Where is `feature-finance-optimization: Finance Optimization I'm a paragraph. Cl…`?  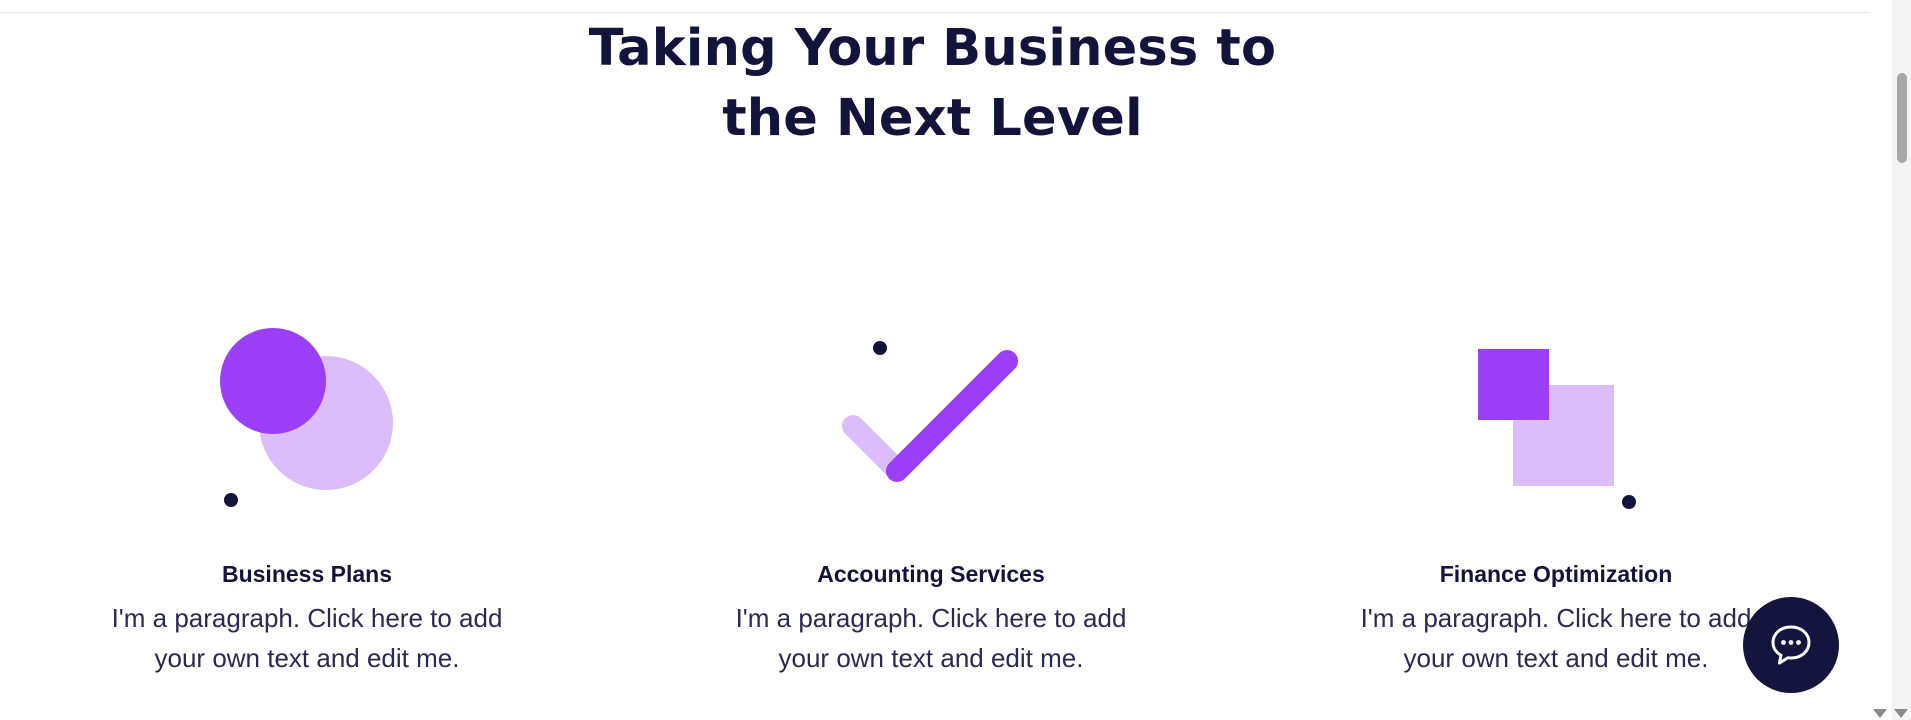
feature-finance-optimization: Finance Optimization I'm a paragraph. Cl… is located at coordinates (1556, 508).